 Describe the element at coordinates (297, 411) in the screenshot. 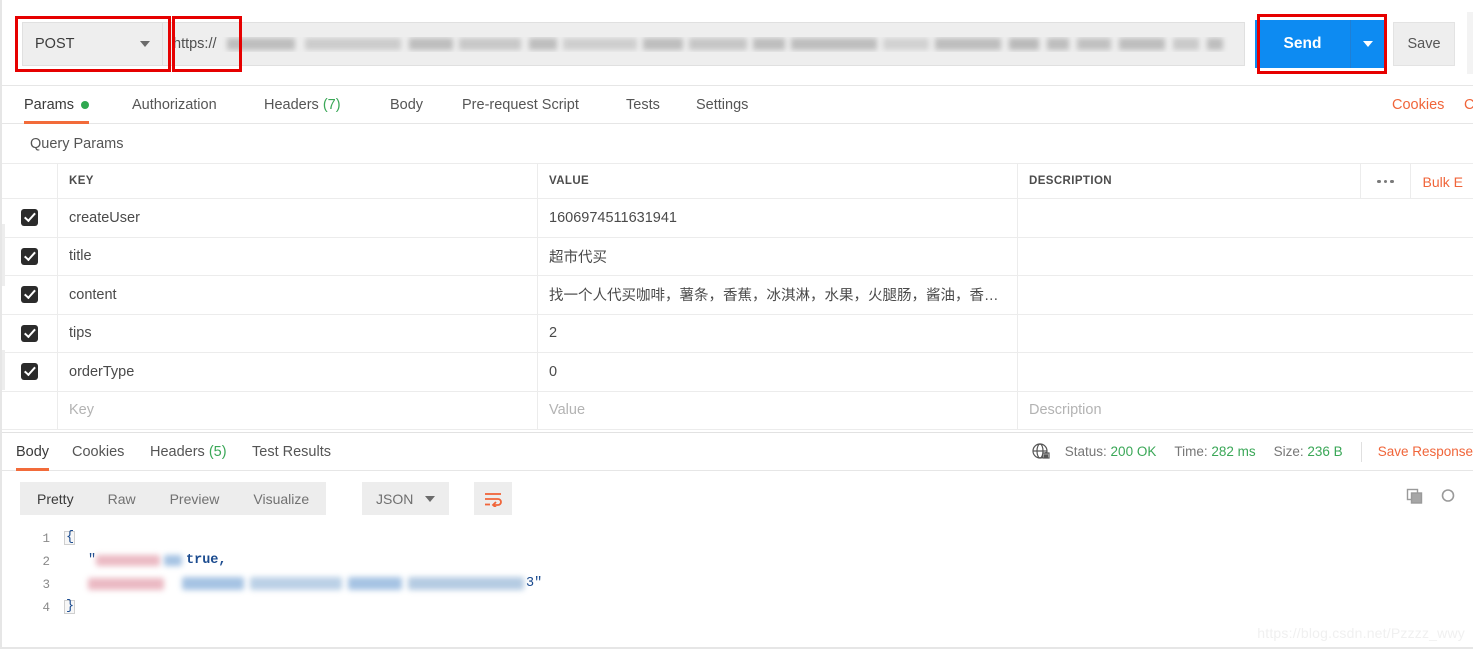

I see `new-param-key-input: Key` at that location.